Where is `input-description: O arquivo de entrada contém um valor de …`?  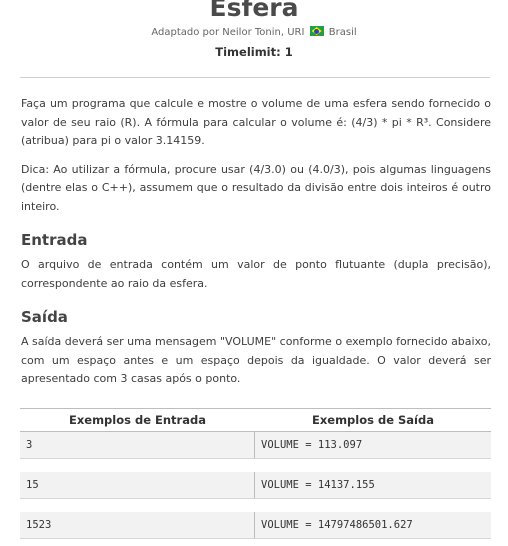 input-description: O arquivo de entrada contém um valor de … is located at coordinates (256, 274).